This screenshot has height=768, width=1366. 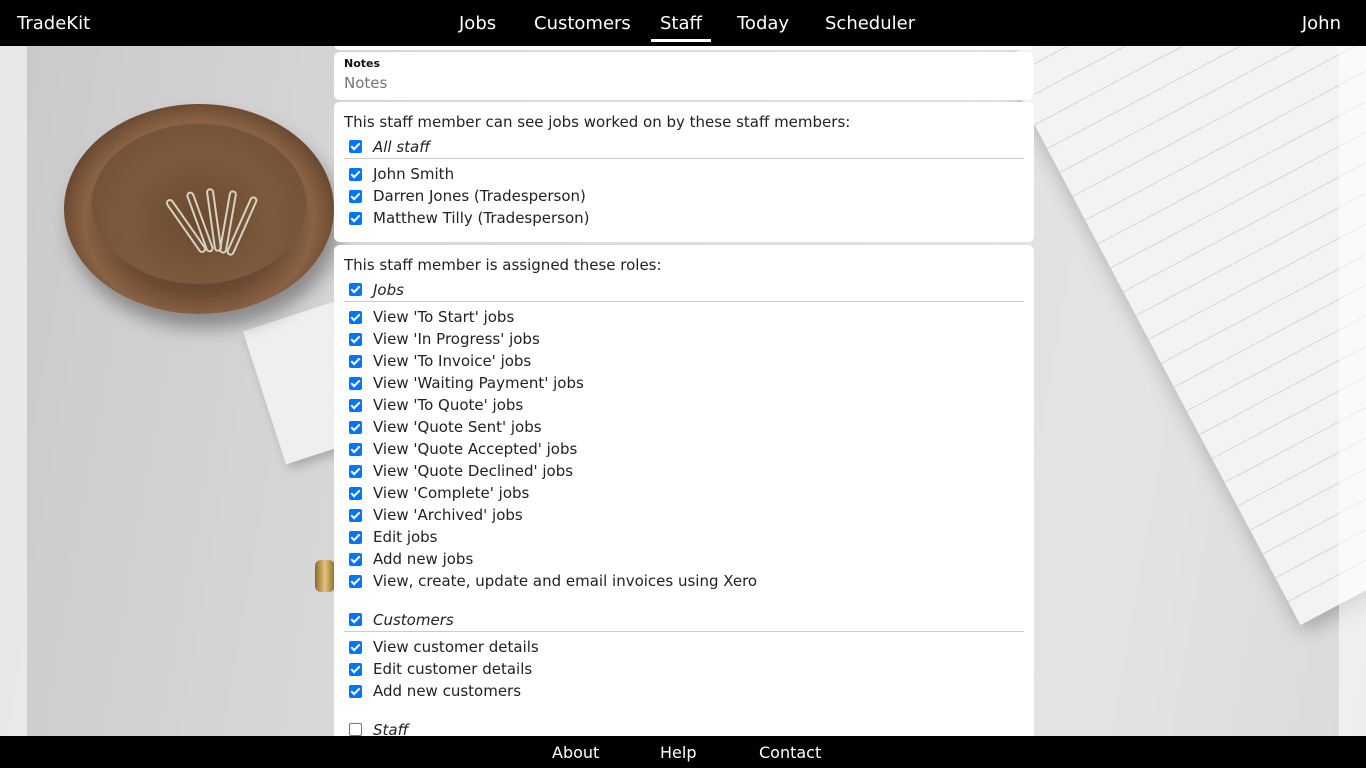 I want to click on staff-member-row: John Smith, so click(x=684, y=174).